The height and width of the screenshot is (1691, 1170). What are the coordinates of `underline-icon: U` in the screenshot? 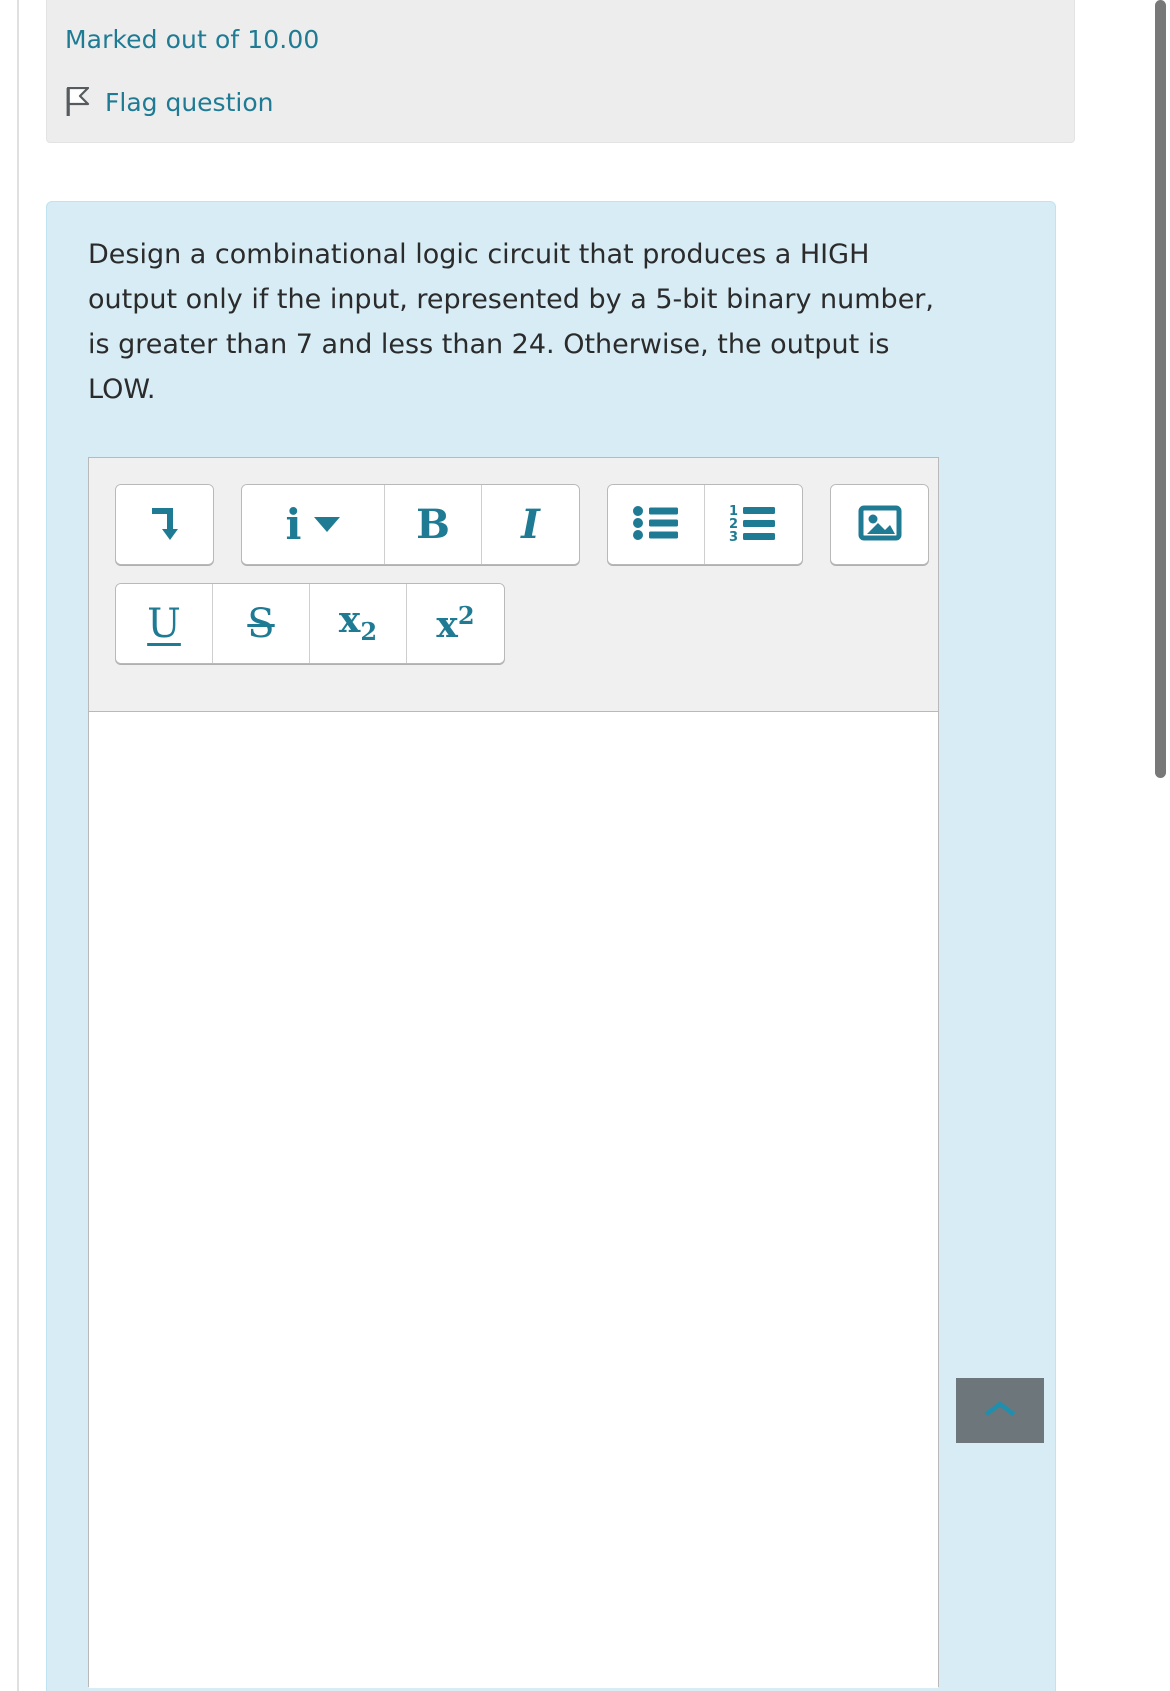 It's located at (164, 623).